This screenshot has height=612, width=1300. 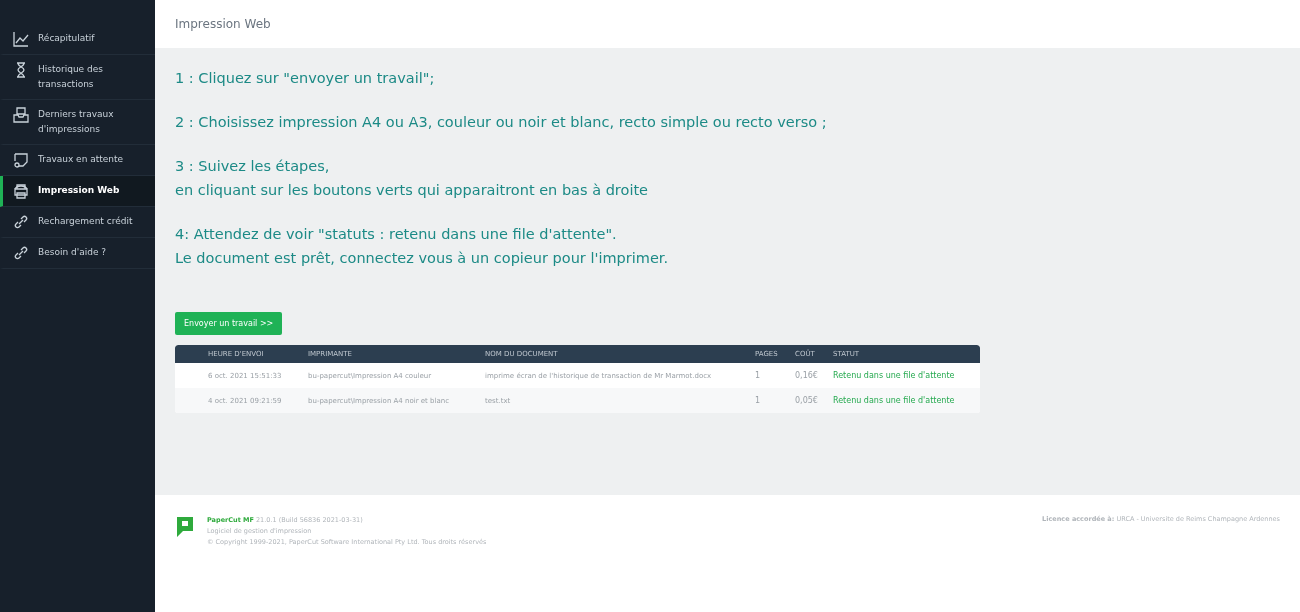 What do you see at coordinates (77, 191) in the screenshot?
I see `sidebar-item: Impression Web` at bounding box center [77, 191].